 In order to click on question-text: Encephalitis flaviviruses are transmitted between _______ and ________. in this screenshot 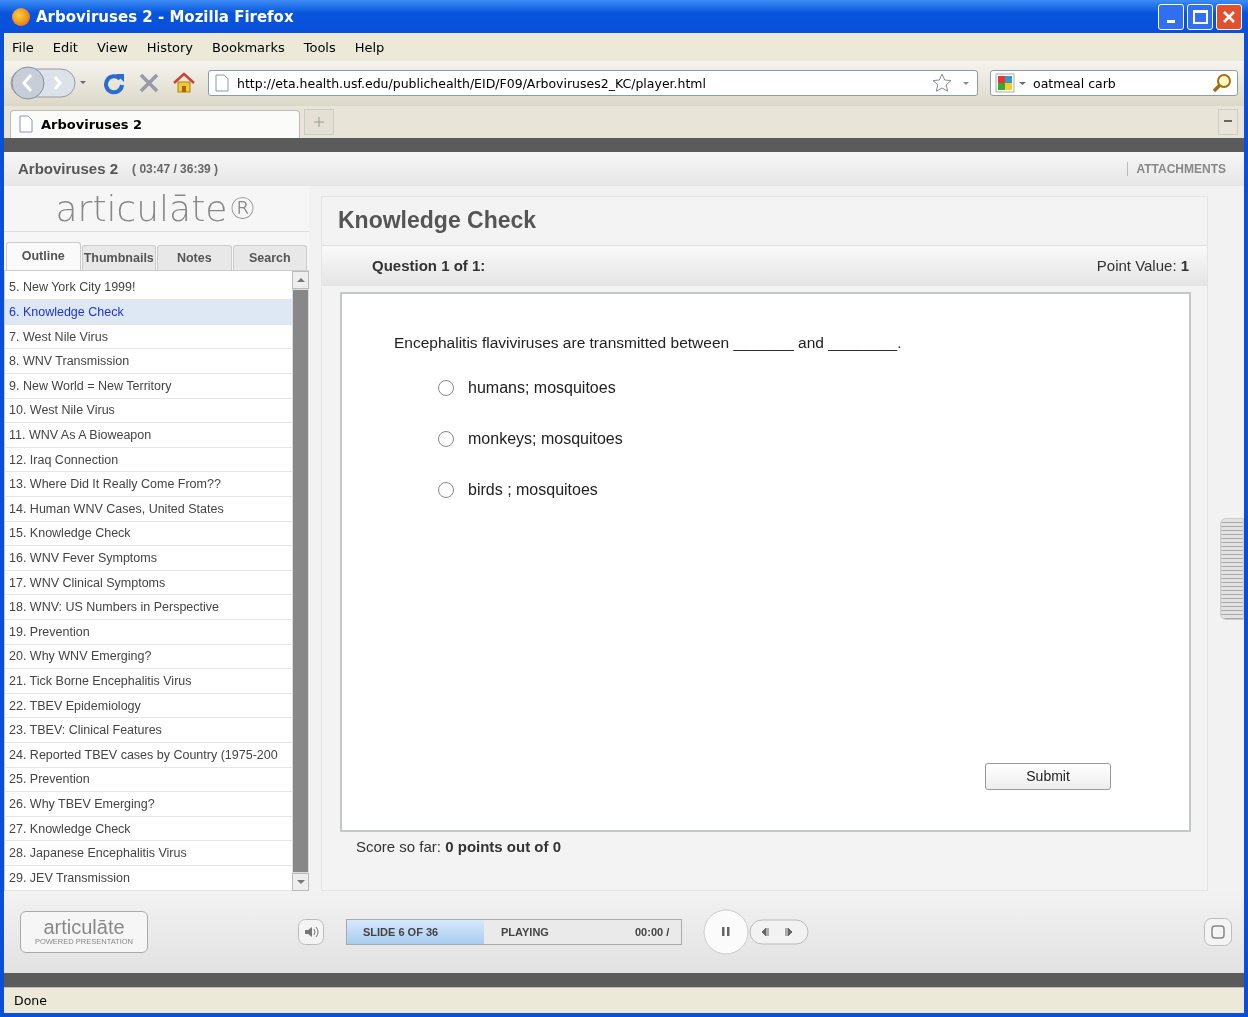, I will do `click(648, 342)`.